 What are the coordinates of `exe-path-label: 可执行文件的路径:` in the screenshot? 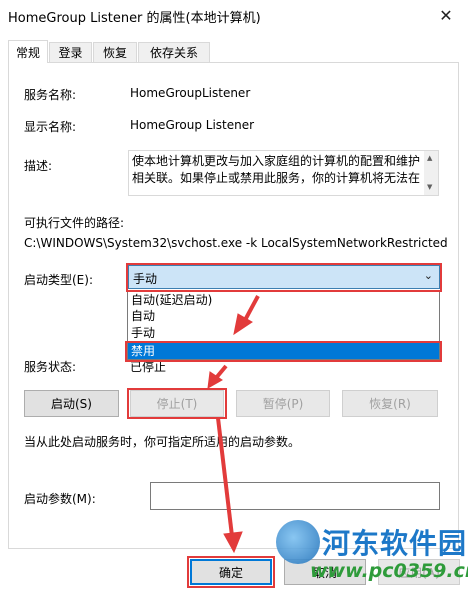 It's located at (74, 223).